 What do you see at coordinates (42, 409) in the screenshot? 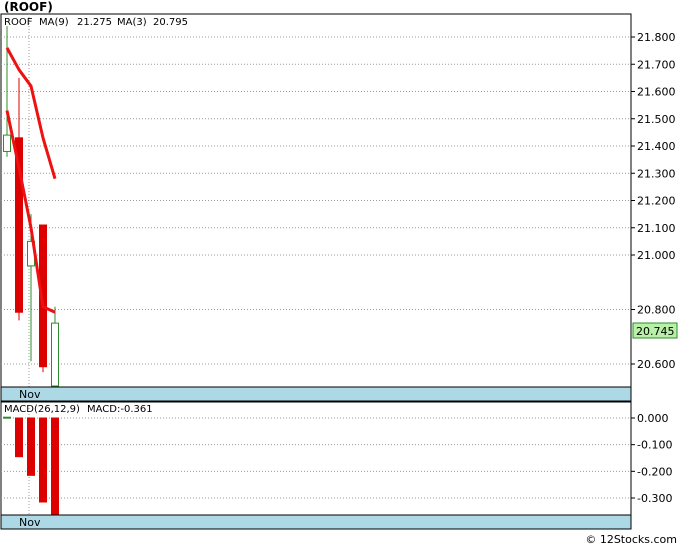
I see `macd-legend-label: MACD(26,12,9)` at bounding box center [42, 409].